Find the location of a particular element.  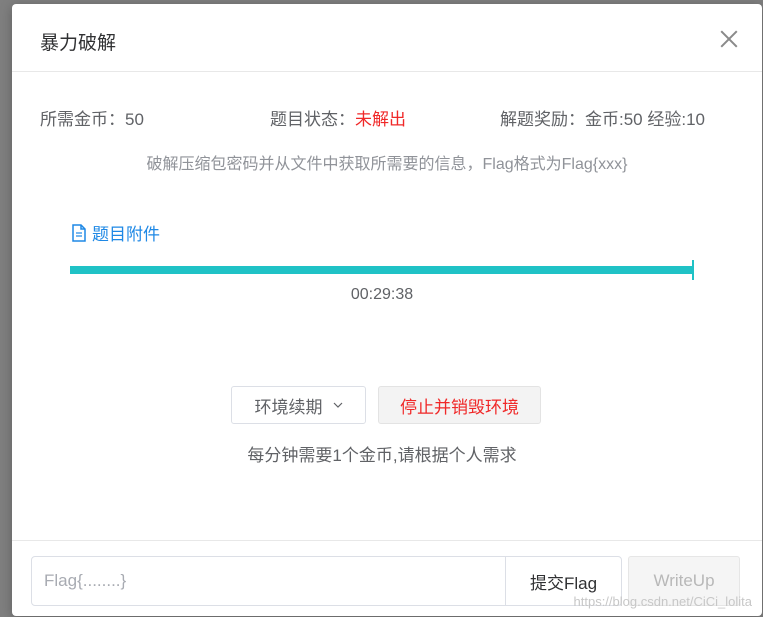

chevron-down-icon is located at coordinates (337, 405).